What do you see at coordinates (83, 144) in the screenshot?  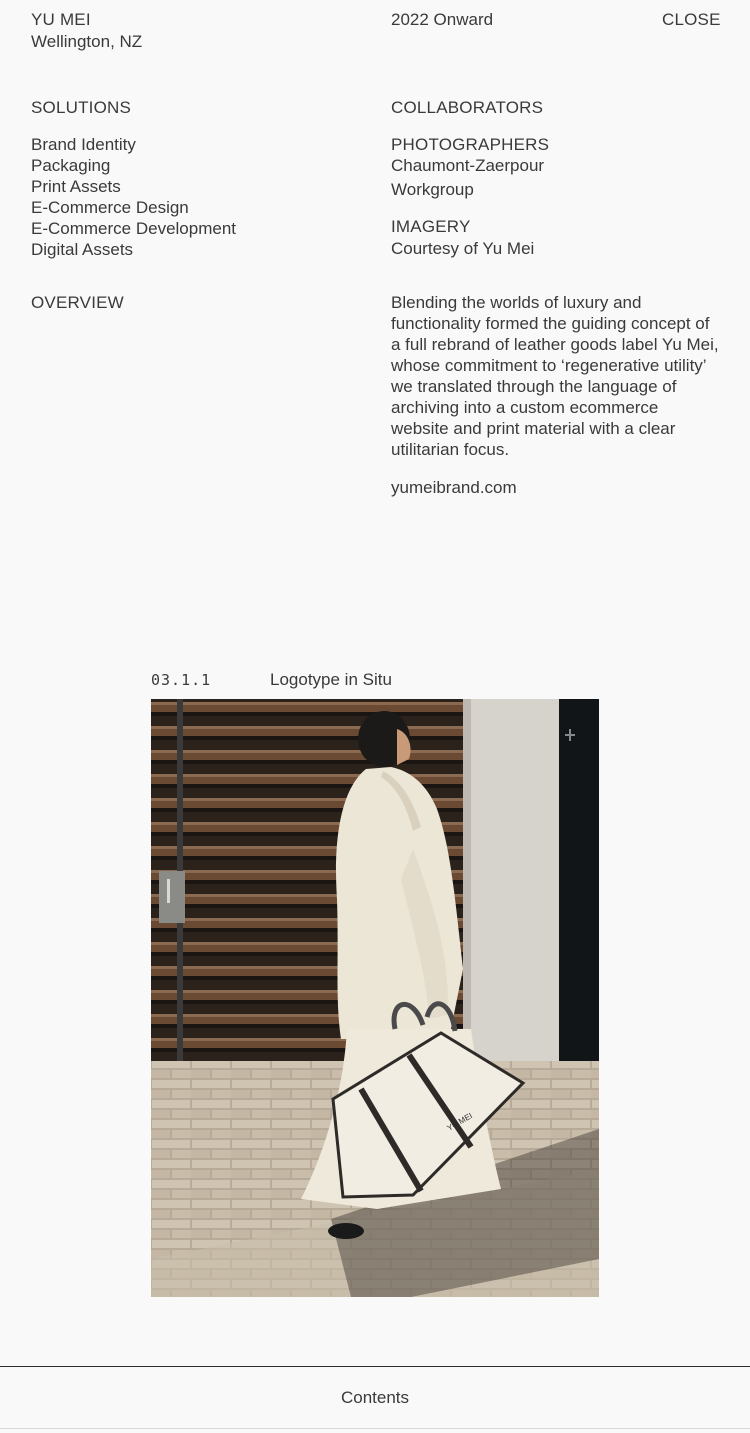 I see `solution-item: Brand Identity` at bounding box center [83, 144].